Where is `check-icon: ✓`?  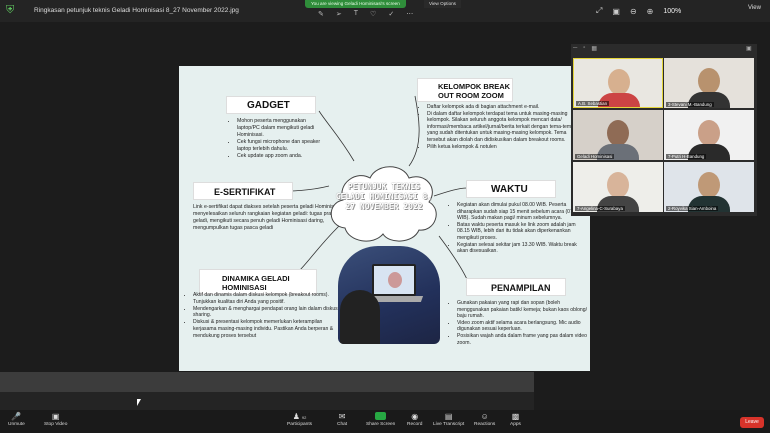 check-icon: ✓ is located at coordinates (391, 14).